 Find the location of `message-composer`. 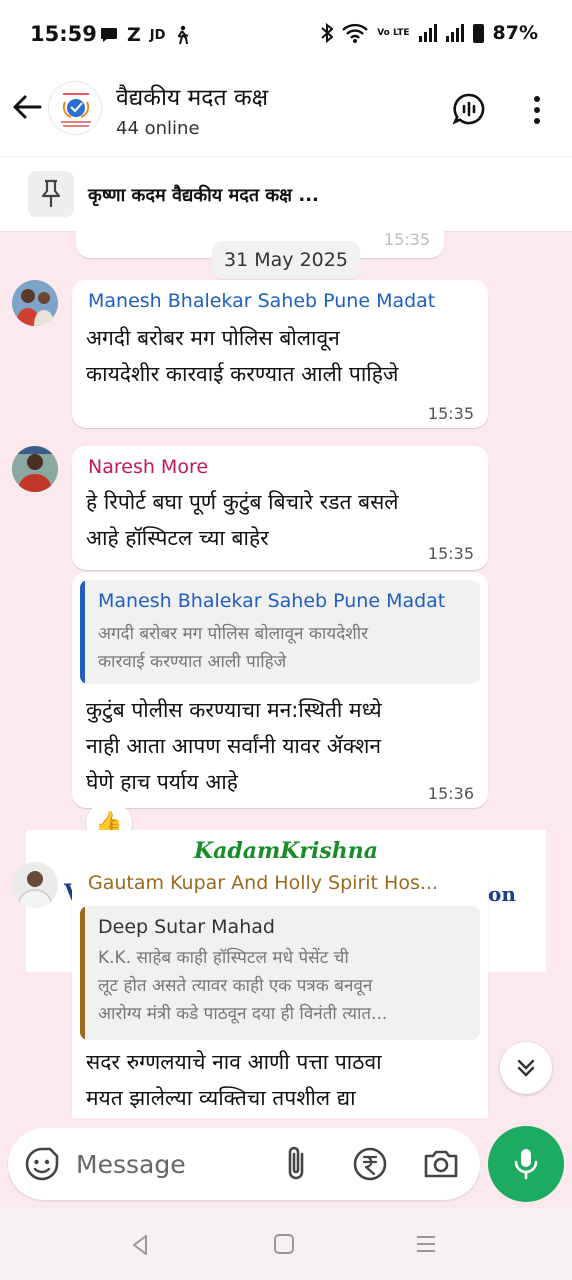

message-composer is located at coordinates (244, 1164).